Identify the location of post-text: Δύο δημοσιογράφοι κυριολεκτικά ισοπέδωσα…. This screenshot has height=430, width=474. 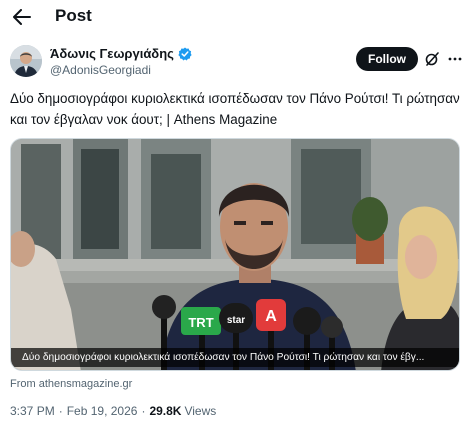
(235, 109).